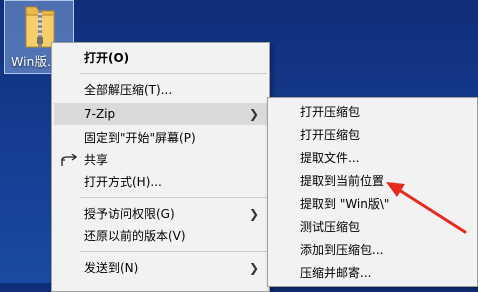  Describe the element at coordinates (69, 160) in the screenshot. I see `share-icon` at that location.